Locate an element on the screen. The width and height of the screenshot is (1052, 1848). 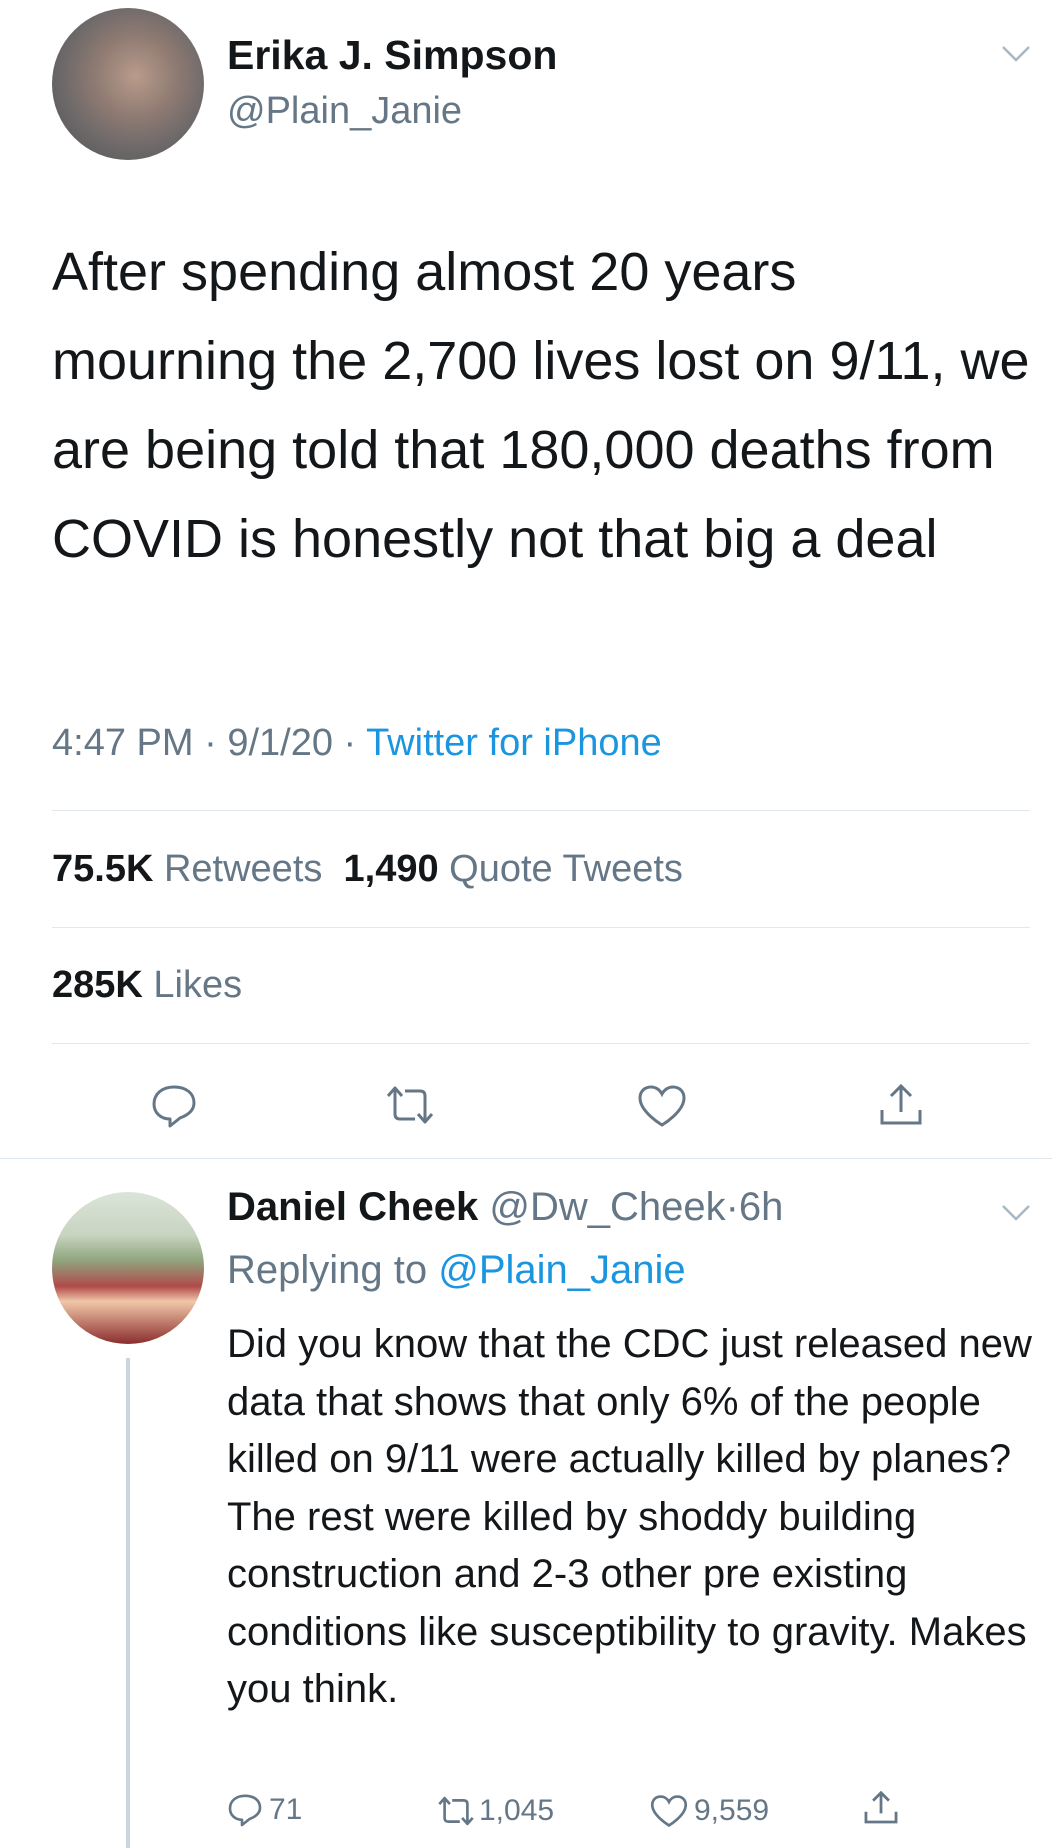
author-name: Erika J. Simpson is located at coordinates (392, 55).